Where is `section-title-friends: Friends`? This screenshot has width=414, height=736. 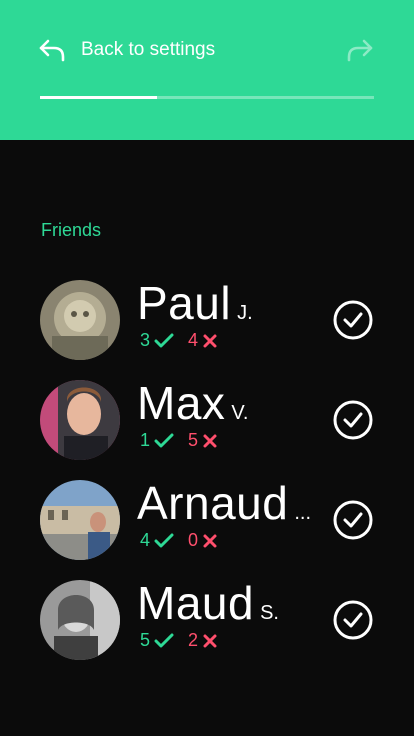 section-title-friends: Friends is located at coordinates (71, 230).